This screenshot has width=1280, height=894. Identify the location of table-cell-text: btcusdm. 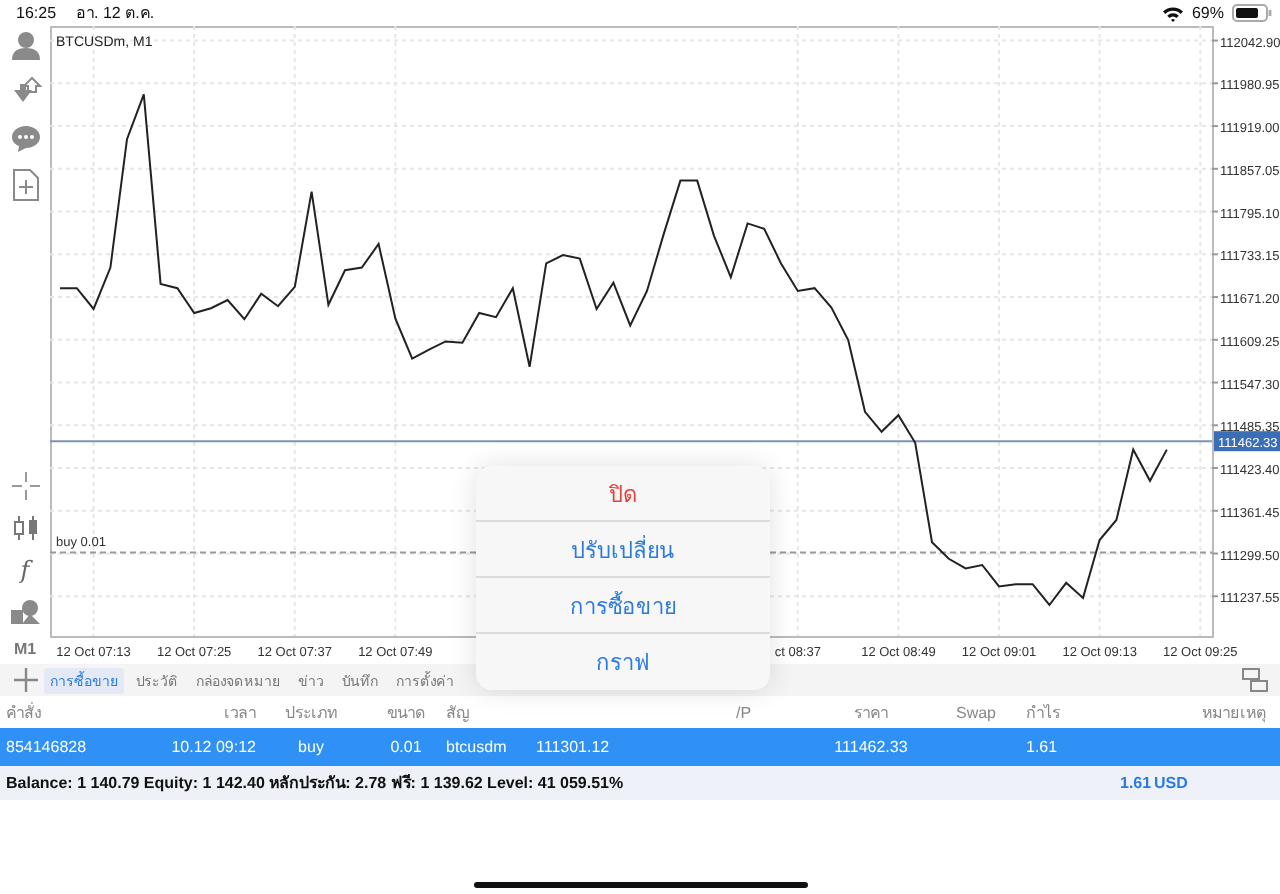
(477, 747).